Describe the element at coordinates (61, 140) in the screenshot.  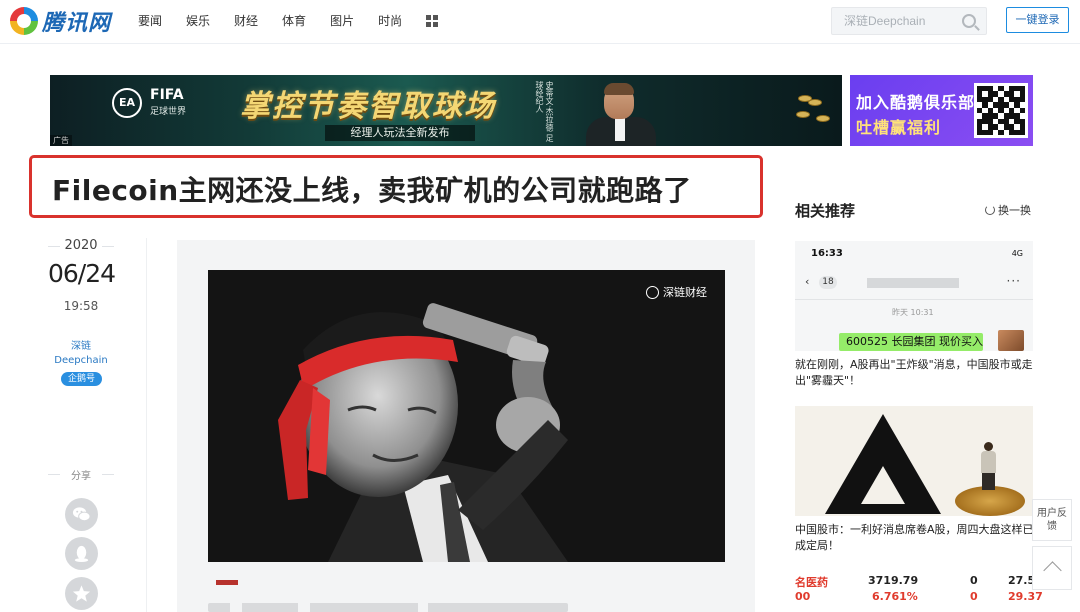
I see `ad-tag: 广告` at that location.